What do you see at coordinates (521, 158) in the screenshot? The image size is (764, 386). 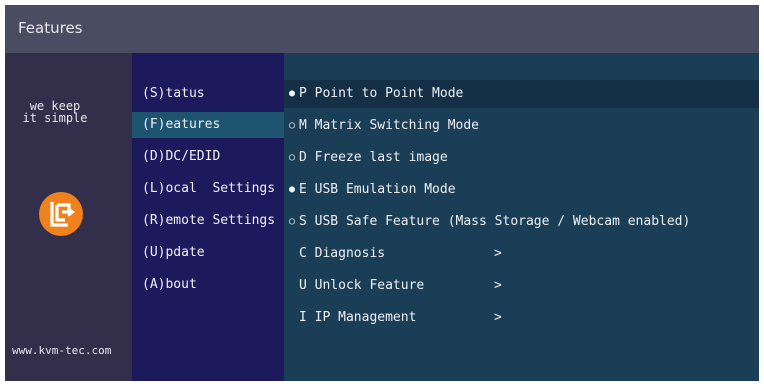 I see `feature-row: ○ D Freeze last image` at bounding box center [521, 158].